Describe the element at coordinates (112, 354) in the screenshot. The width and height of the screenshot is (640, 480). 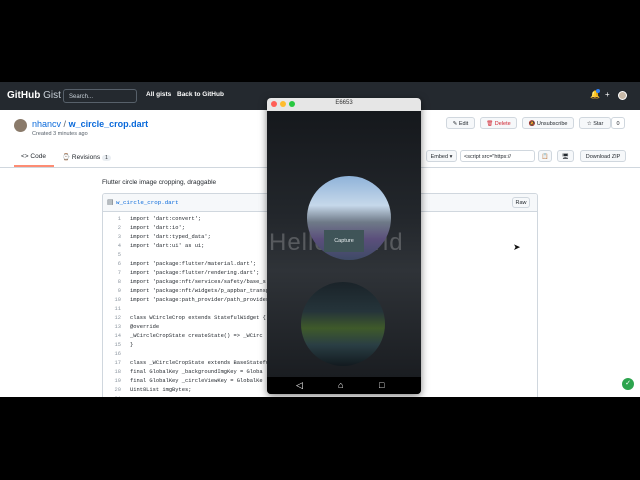
I see `line-number: 16` at that location.